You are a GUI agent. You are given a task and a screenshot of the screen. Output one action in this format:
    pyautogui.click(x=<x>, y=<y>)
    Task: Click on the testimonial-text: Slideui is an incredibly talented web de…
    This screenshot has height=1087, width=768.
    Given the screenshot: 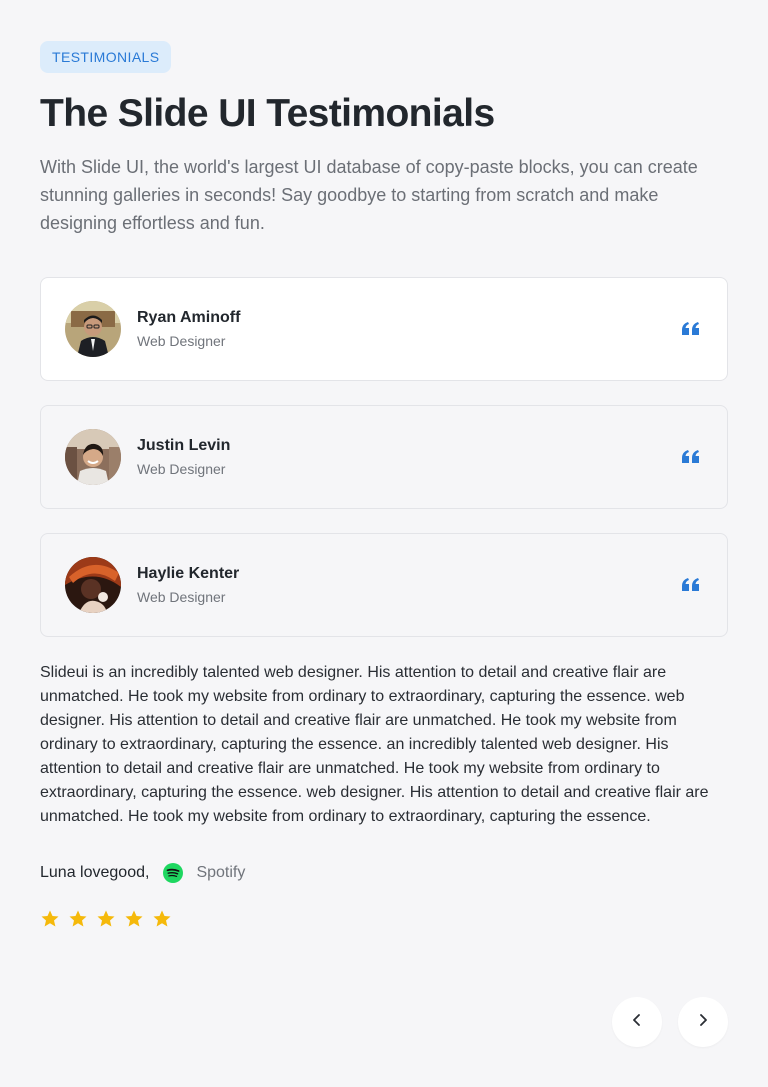 What is the action you would take?
    pyautogui.click(x=374, y=744)
    